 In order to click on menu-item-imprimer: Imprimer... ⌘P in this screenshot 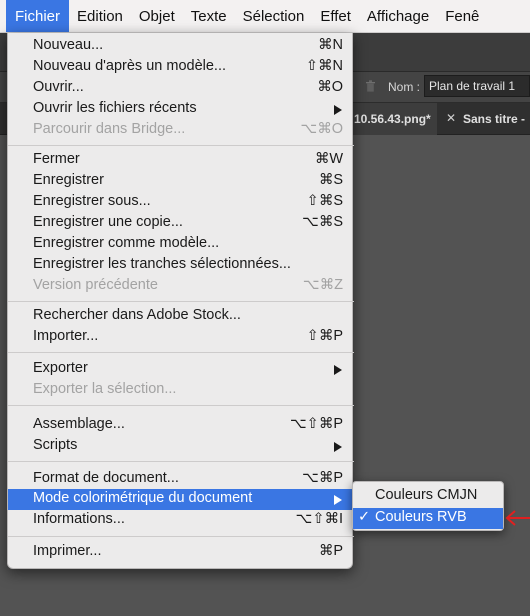, I will do `click(181, 552)`.